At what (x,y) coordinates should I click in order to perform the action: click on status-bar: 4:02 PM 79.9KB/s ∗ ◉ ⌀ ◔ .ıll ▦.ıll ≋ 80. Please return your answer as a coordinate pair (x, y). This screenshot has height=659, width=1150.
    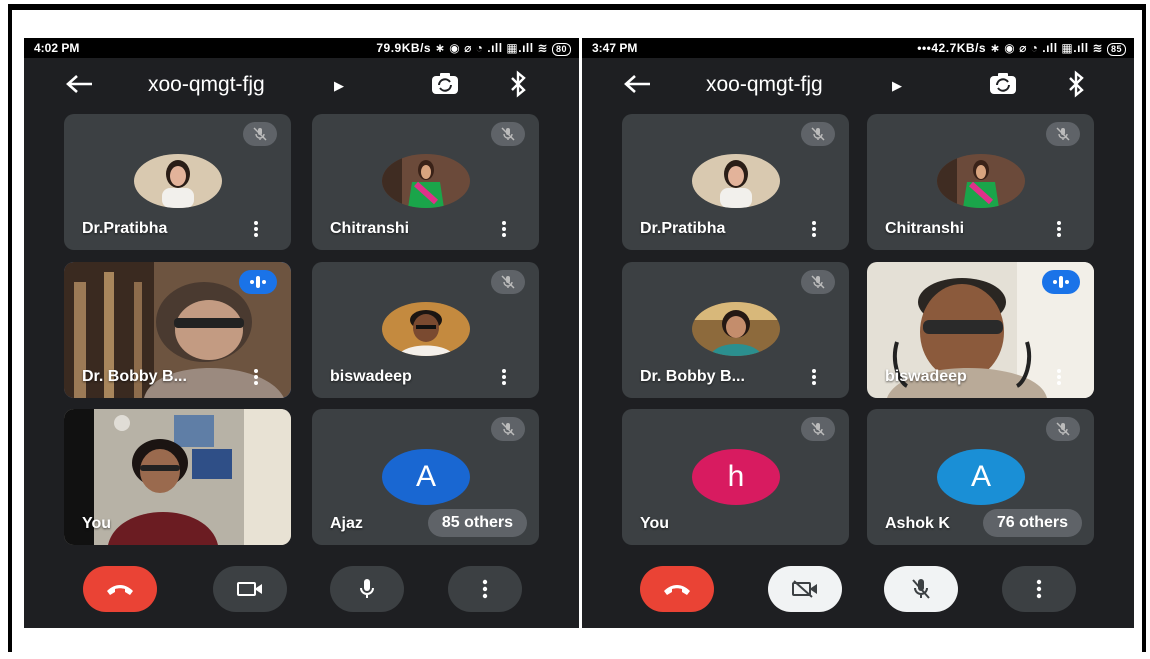
    Looking at the image, I should click on (301, 48).